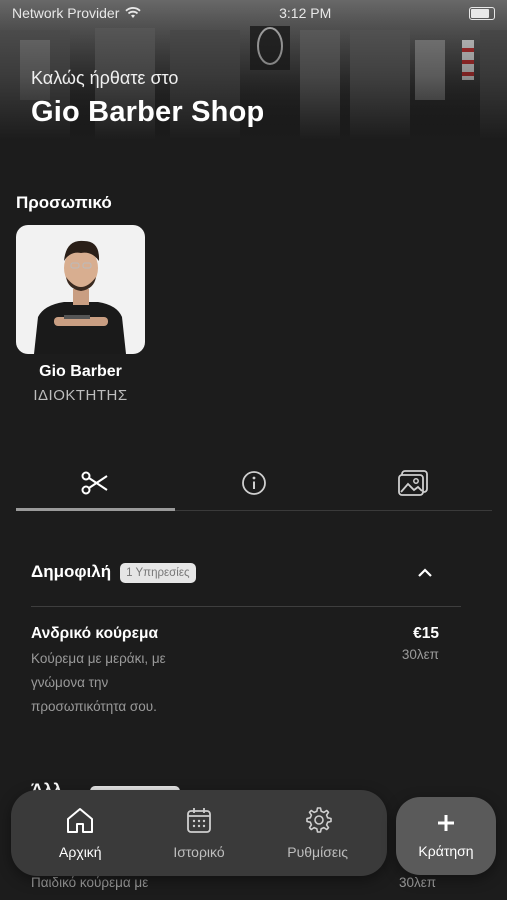 This screenshot has width=507, height=900. I want to click on content-tabs, so click(254, 483).